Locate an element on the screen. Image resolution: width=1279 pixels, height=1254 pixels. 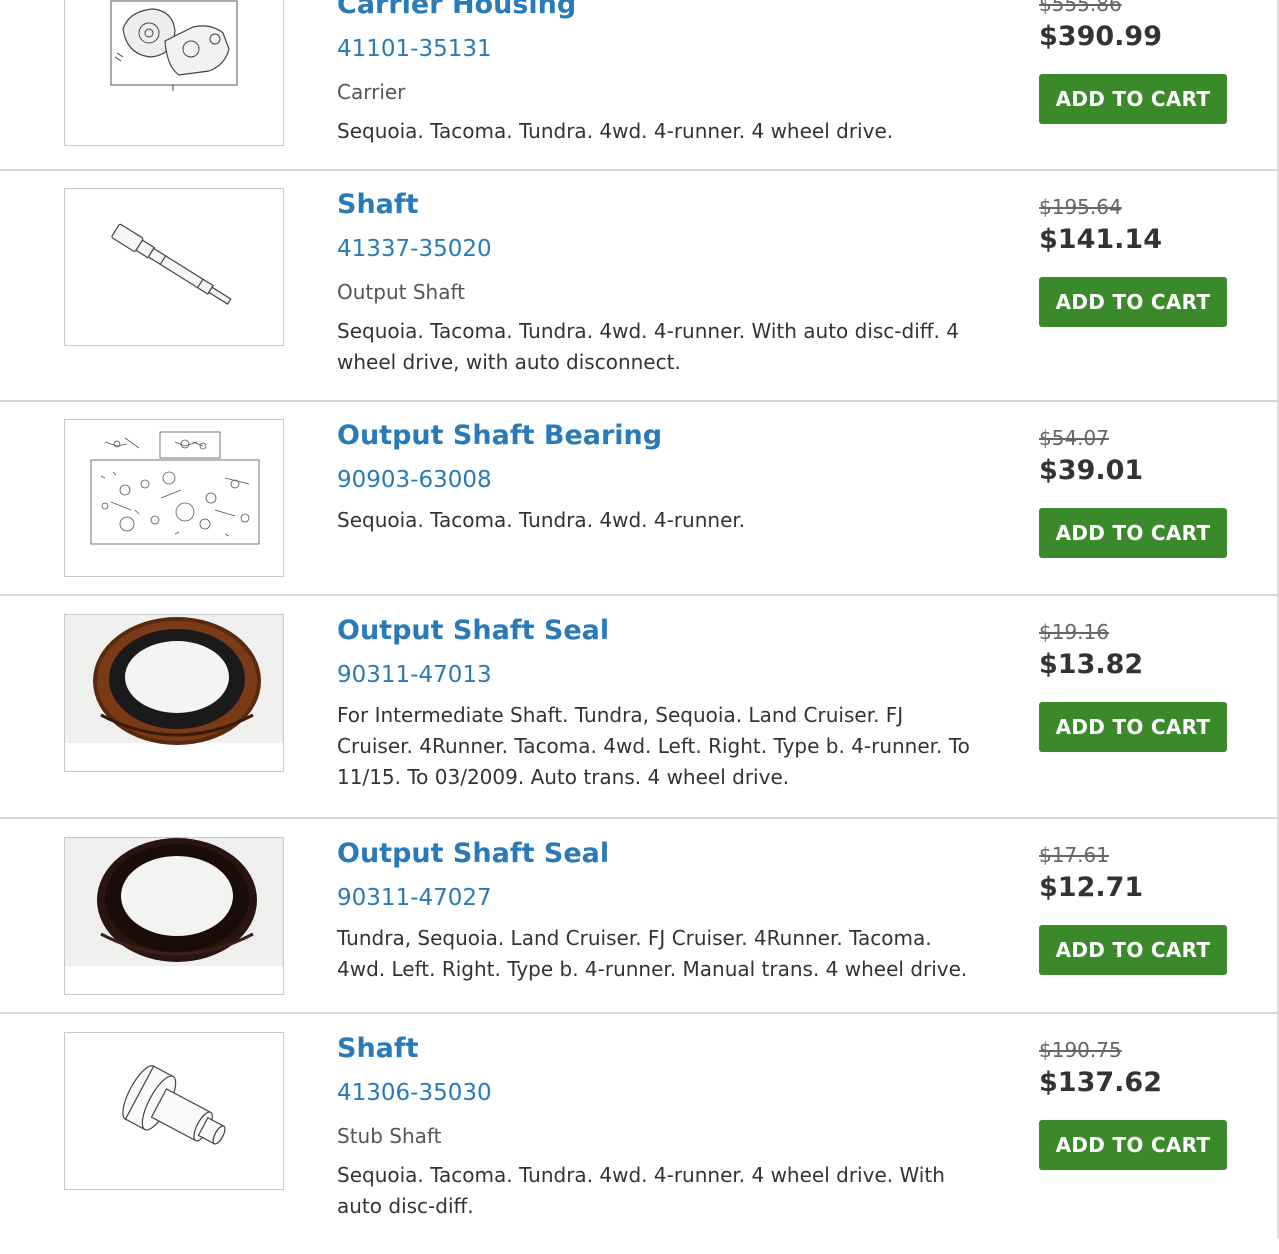
part-number-link: 41306-35030 is located at coordinates (657, 1093).